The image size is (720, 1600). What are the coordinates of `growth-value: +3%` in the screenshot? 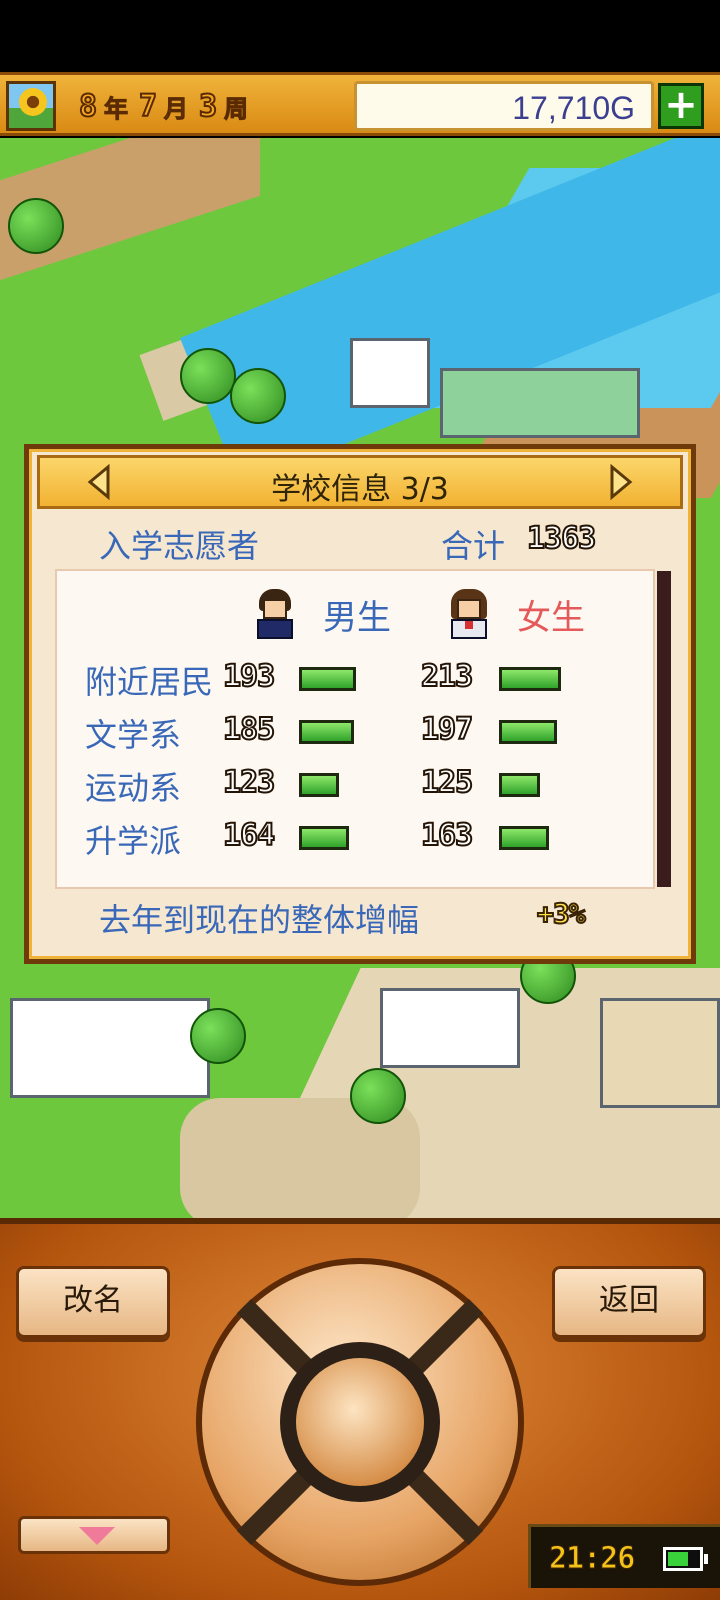 It's located at (561, 913).